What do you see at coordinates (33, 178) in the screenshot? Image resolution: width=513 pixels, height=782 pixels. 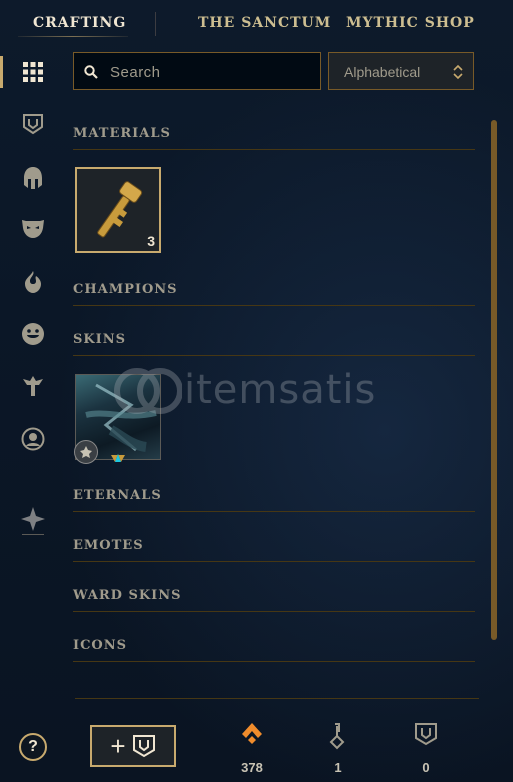 I see `helmet-icon` at bounding box center [33, 178].